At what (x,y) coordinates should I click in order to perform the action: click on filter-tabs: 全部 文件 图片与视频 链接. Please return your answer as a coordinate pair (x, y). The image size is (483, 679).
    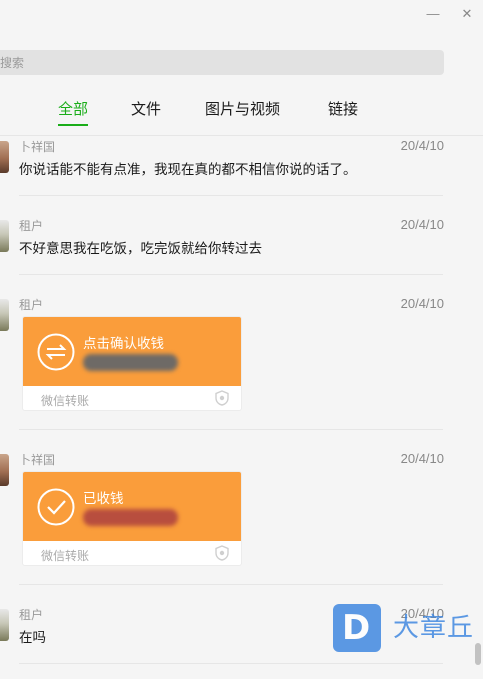
    Looking at the image, I should click on (241, 113).